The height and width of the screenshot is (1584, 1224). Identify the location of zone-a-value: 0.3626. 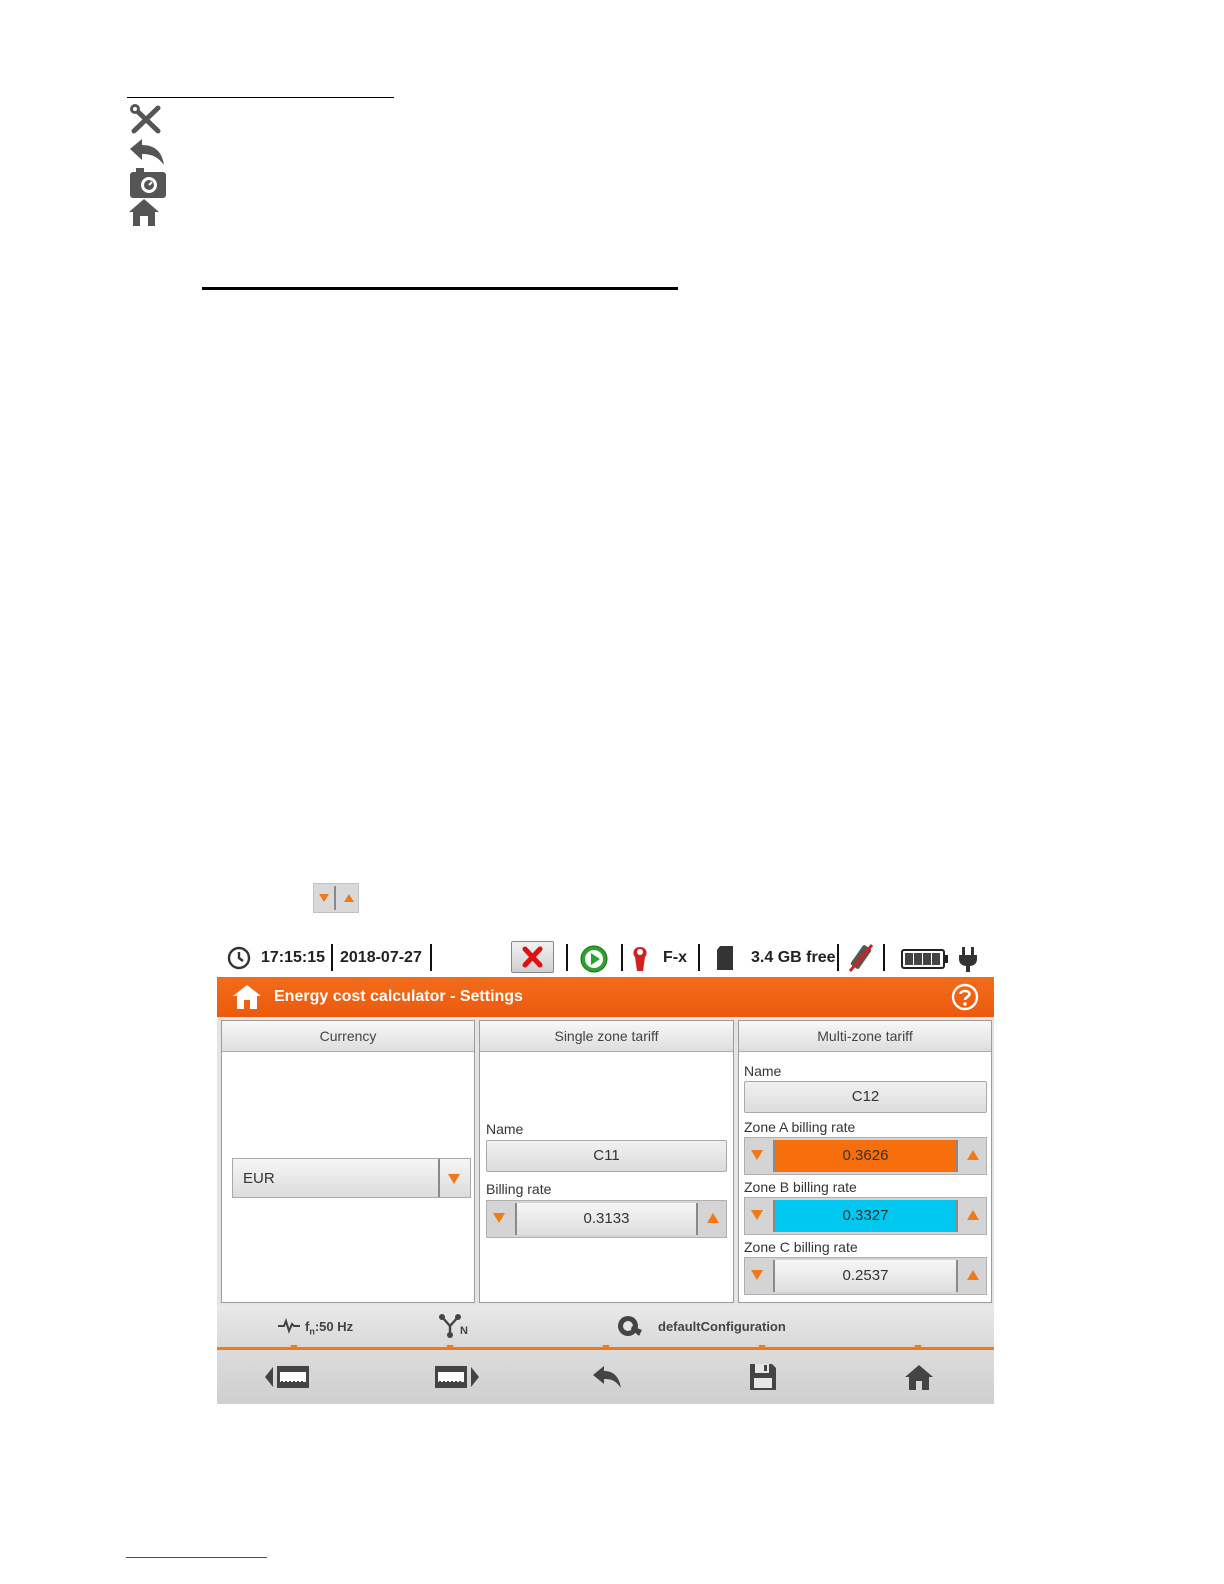
(865, 1156).